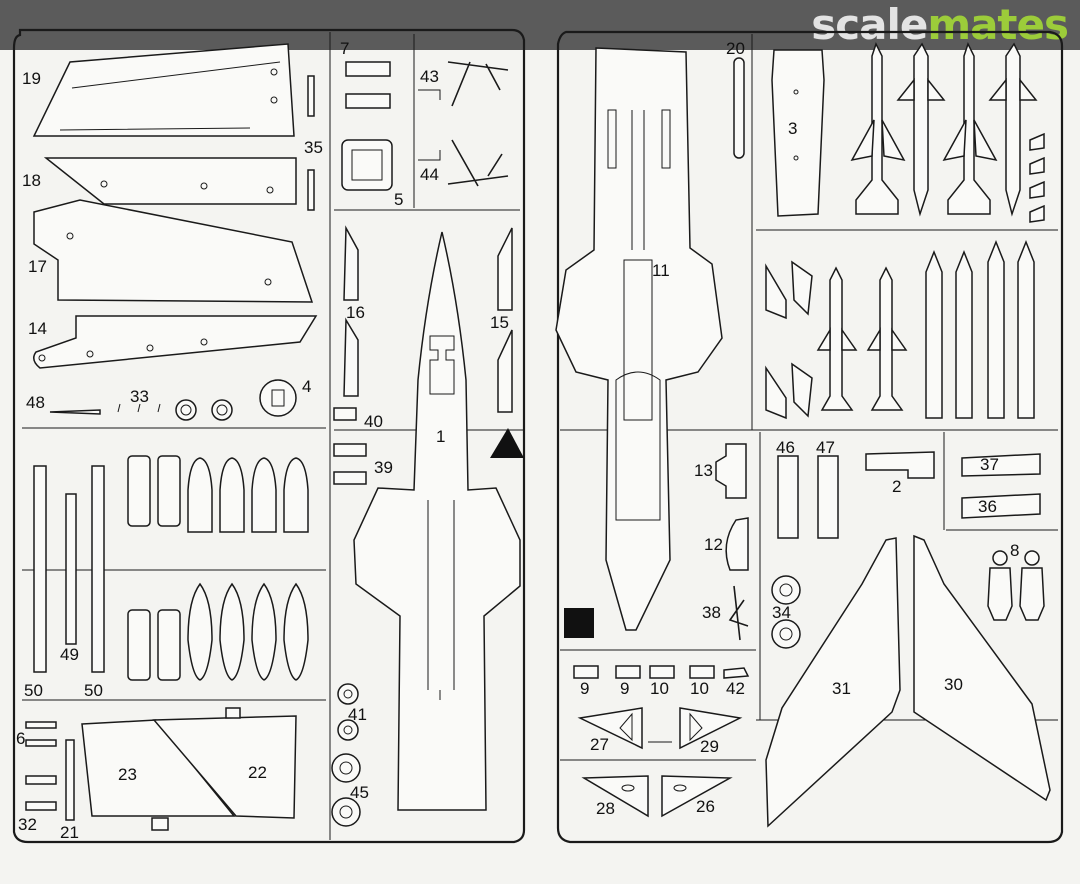 The height and width of the screenshot is (884, 1080). I want to click on label-44: 44, so click(429, 174).